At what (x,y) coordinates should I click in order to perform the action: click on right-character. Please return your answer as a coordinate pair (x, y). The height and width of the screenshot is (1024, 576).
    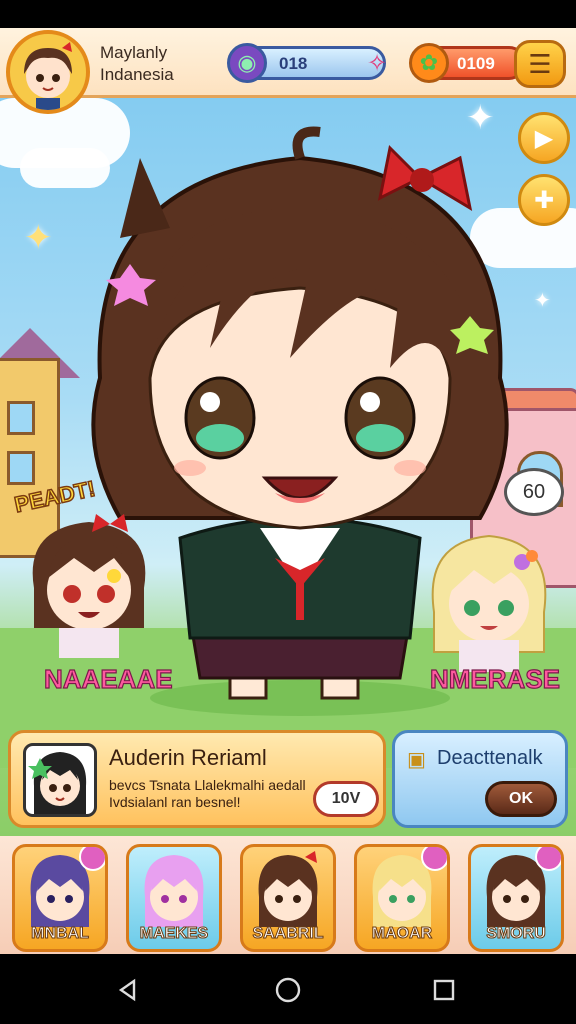
    Looking at the image, I should click on (489, 597).